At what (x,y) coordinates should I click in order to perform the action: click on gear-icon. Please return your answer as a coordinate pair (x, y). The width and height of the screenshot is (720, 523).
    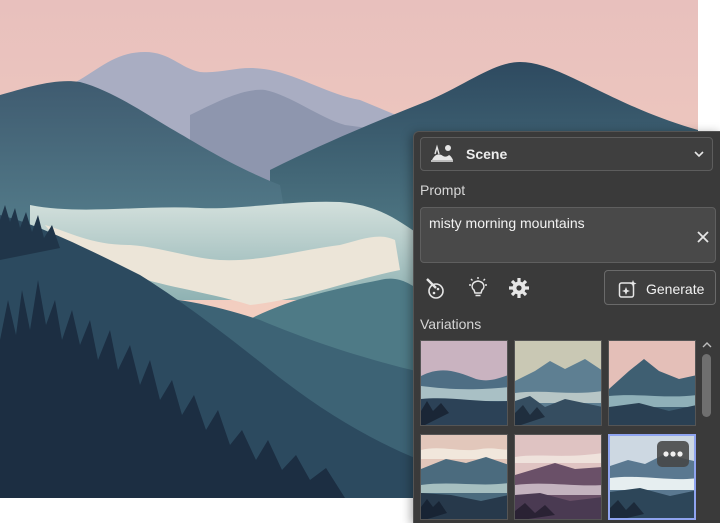
    Looking at the image, I should click on (519, 288).